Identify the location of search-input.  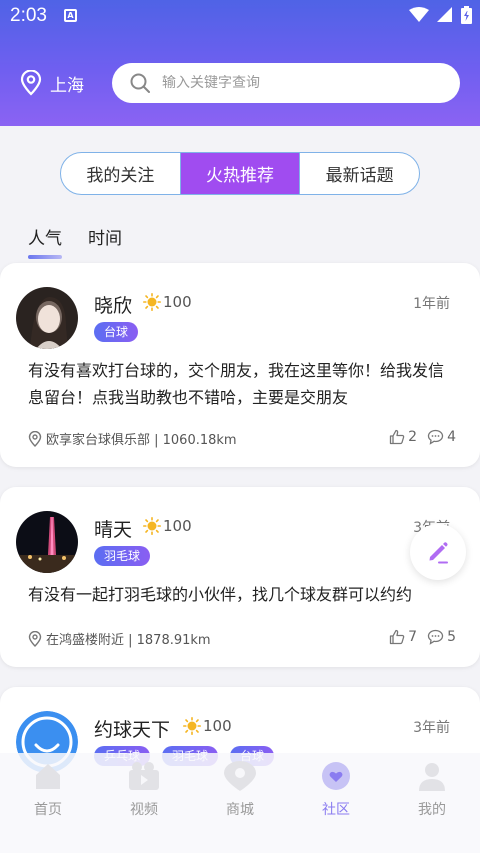
(287, 83).